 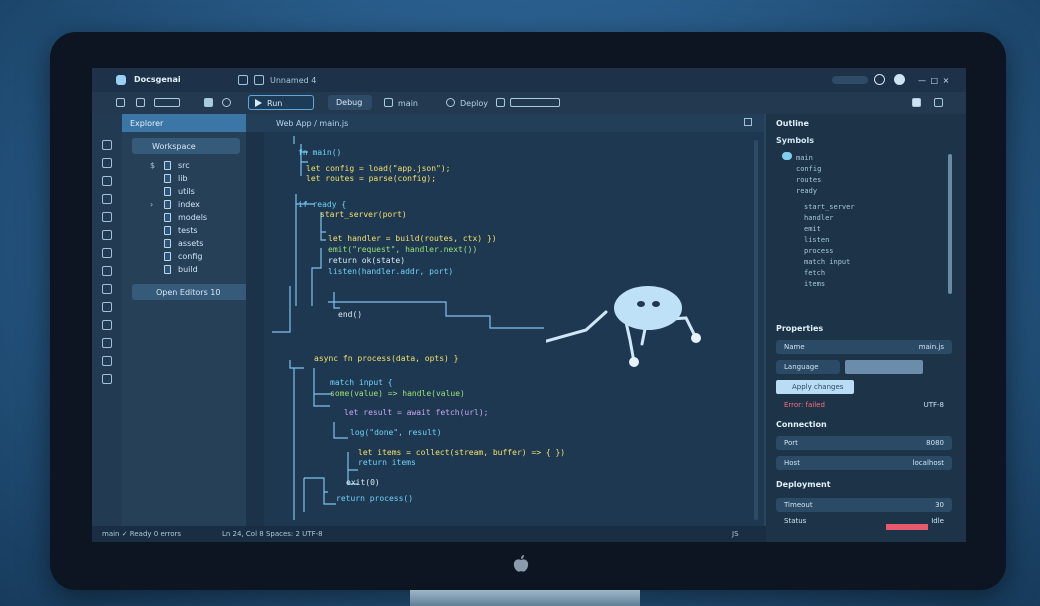 I want to click on panel-icon, so click(x=535, y=102).